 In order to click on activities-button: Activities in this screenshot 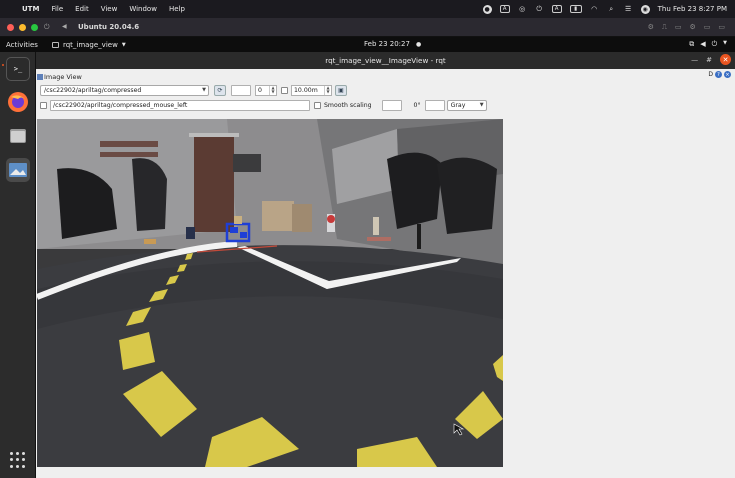, I will do `click(19, 45)`.